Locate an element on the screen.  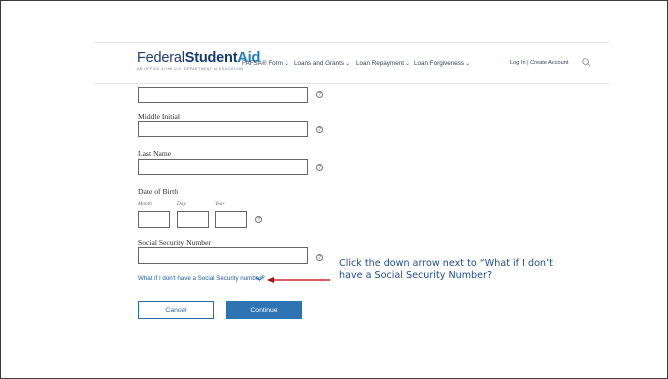
last-name-input is located at coordinates (223, 167).